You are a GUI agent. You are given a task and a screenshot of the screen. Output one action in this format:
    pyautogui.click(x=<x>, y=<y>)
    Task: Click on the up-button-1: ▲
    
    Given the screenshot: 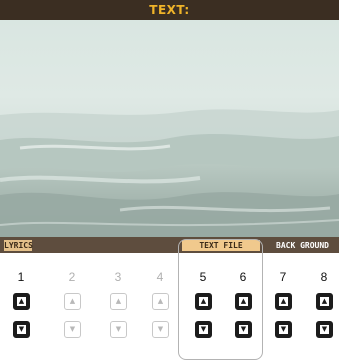 What is the action you would take?
    pyautogui.click(x=21, y=301)
    